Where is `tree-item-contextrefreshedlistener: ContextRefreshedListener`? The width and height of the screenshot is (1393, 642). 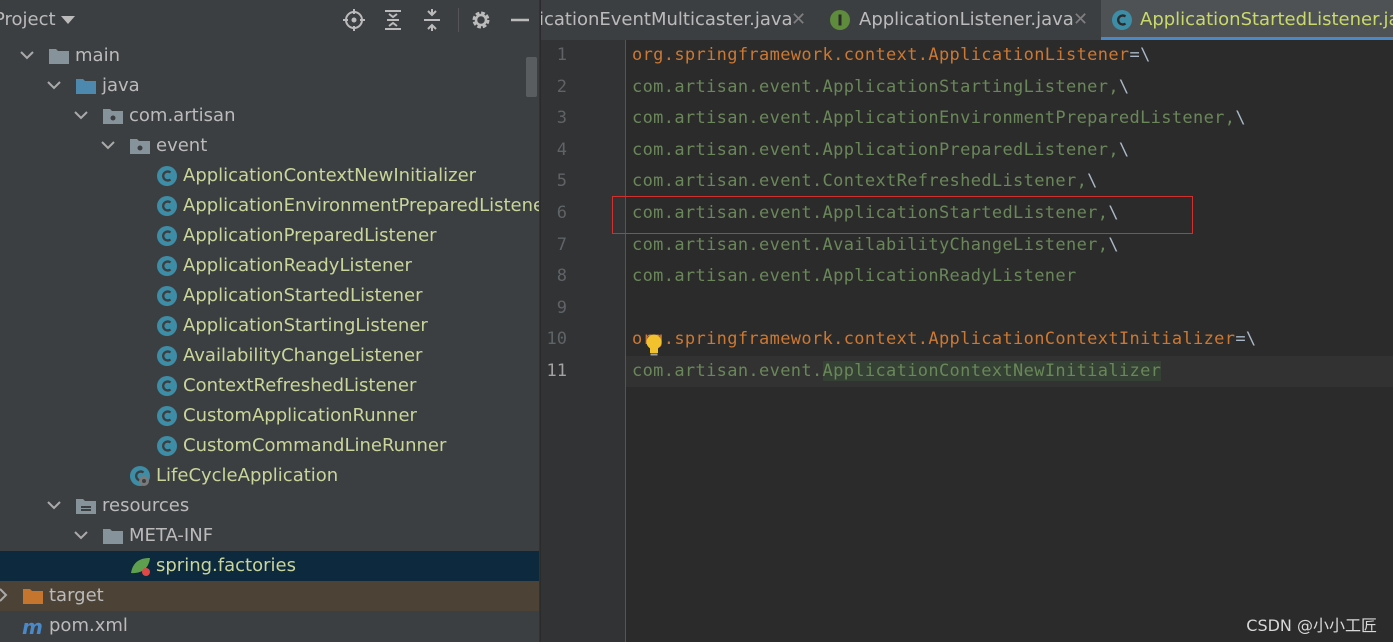
tree-item-contextrefreshedlistener: ContextRefreshedListener is located at coordinates (269, 386).